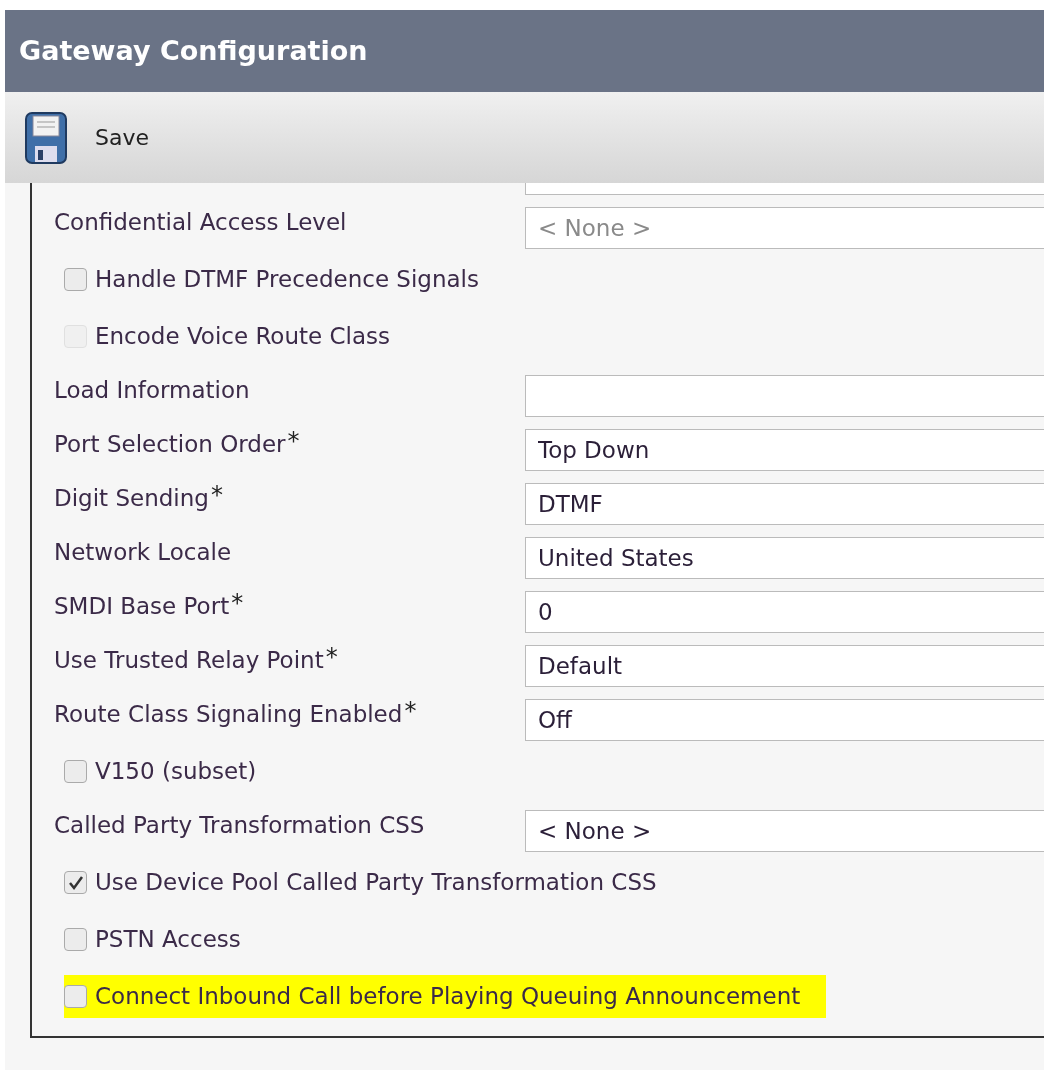  Describe the element at coordinates (193, 50) in the screenshot. I see `window-title: Gateway Configuration` at that location.